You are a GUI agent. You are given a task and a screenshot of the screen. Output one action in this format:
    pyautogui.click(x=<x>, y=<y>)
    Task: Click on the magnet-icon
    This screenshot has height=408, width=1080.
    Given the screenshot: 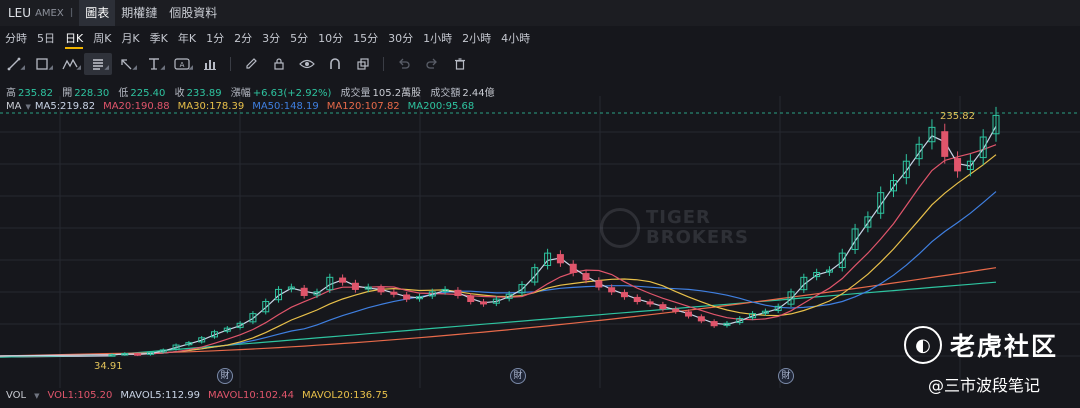 What is the action you would take?
    pyautogui.click(x=335, y=64)
    